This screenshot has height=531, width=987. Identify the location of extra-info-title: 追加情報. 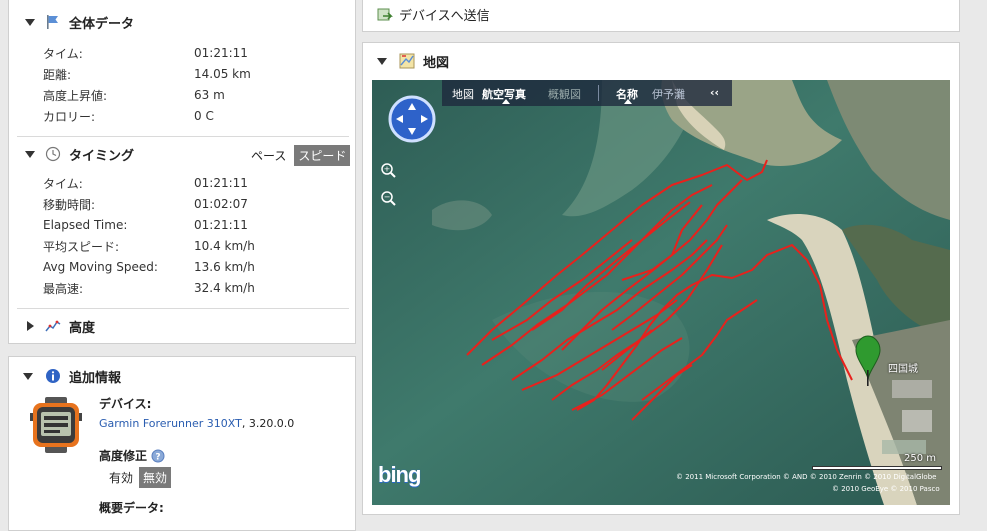
(95, 378).